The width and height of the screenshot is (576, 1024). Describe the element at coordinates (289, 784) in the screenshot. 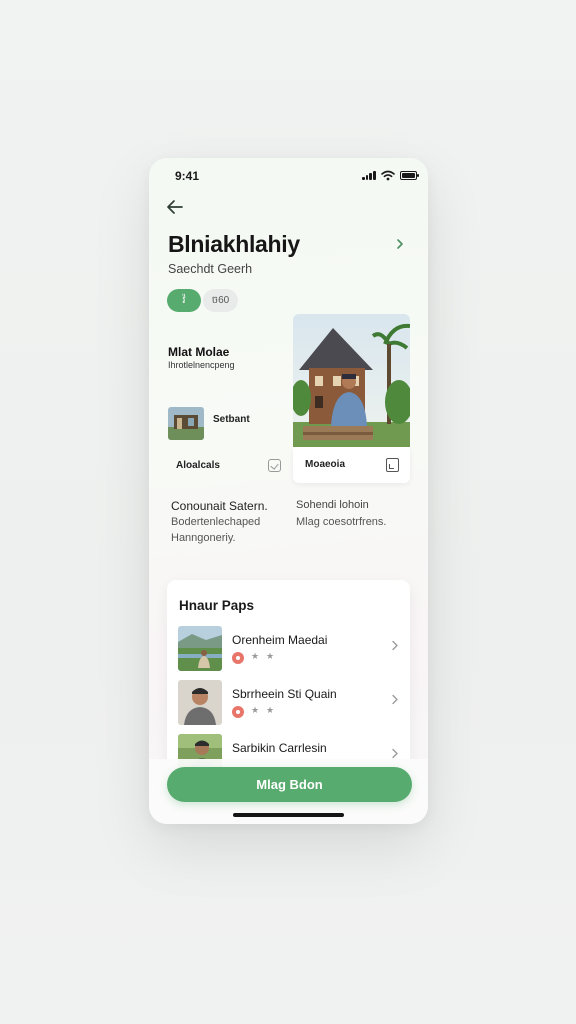

I see `primary-action-button: Mlag Bdon` at that location.